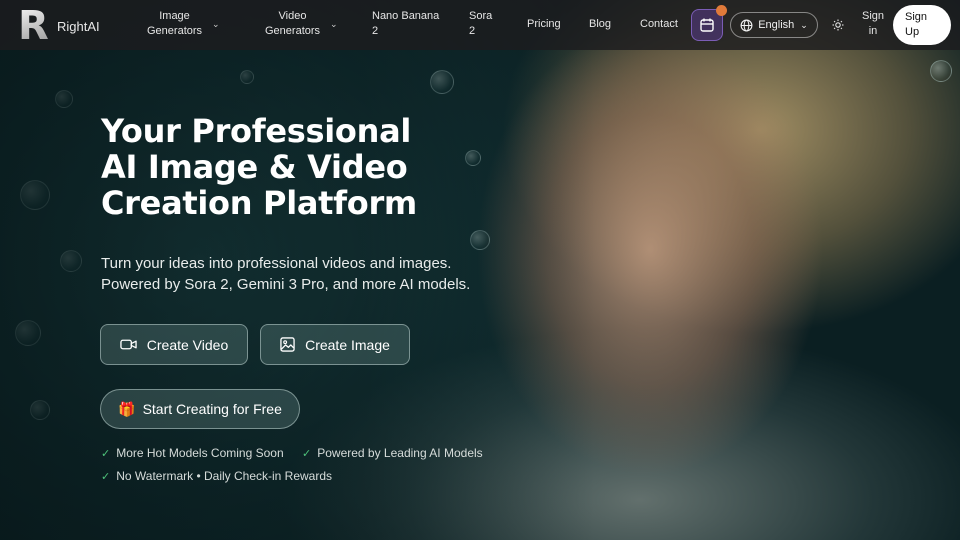  I want to click on language-selector: English ⌄, so click(774, 25).